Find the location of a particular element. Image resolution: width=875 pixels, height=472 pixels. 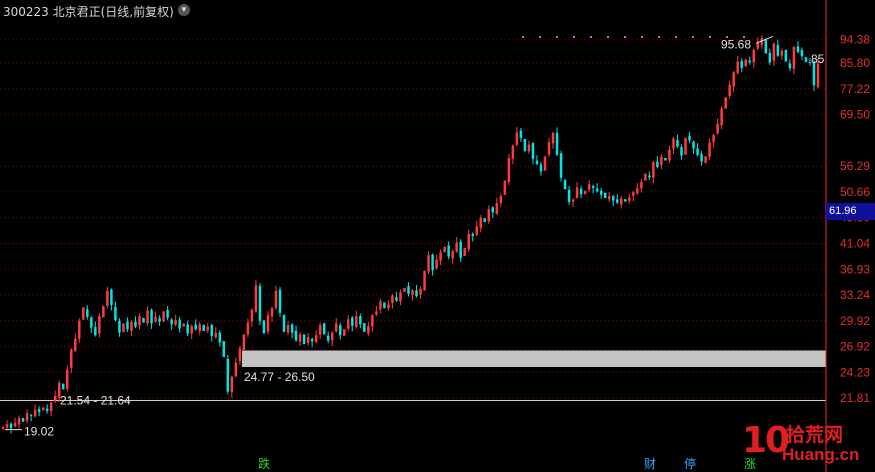

y-tick-label: 21.81 is located at coordinates (855, 398).